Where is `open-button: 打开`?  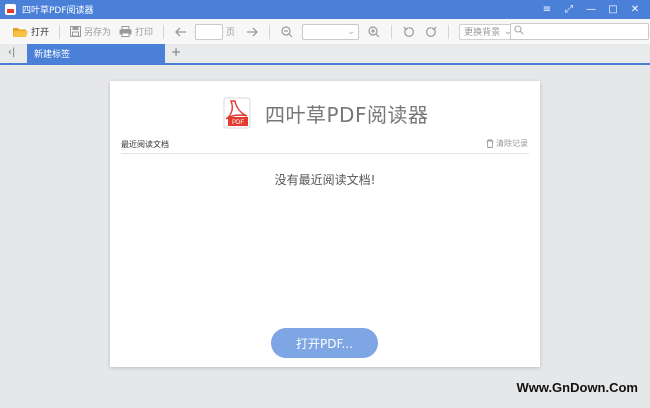 open-button: 打开 is located at coordinates (31, 32).